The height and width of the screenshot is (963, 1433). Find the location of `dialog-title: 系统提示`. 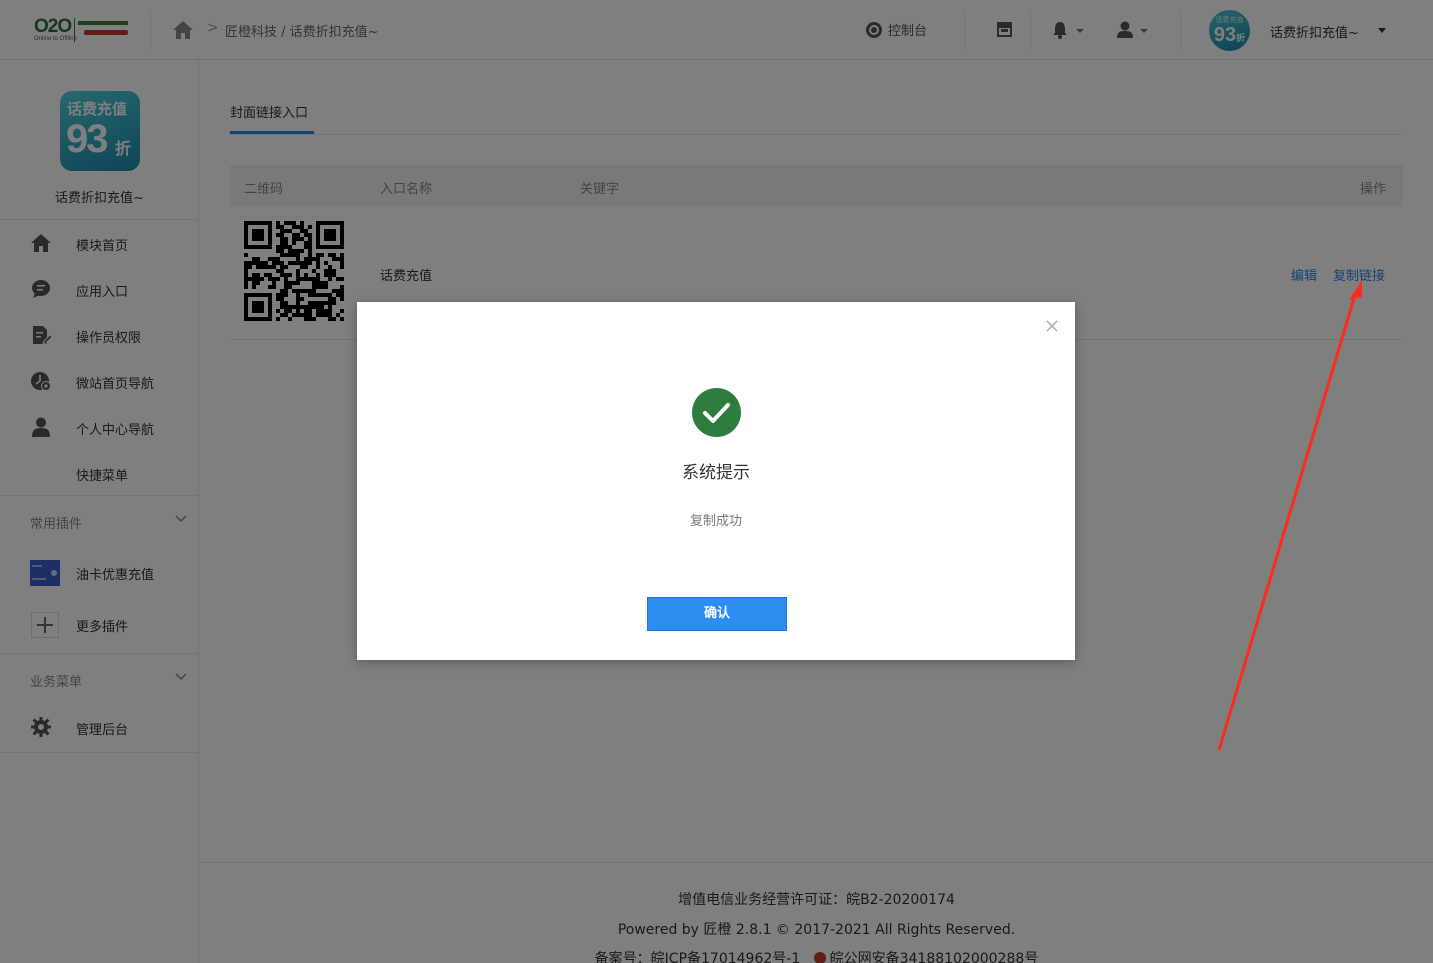

dialog-title: 系统提示 is located at coordinates (716, 473).